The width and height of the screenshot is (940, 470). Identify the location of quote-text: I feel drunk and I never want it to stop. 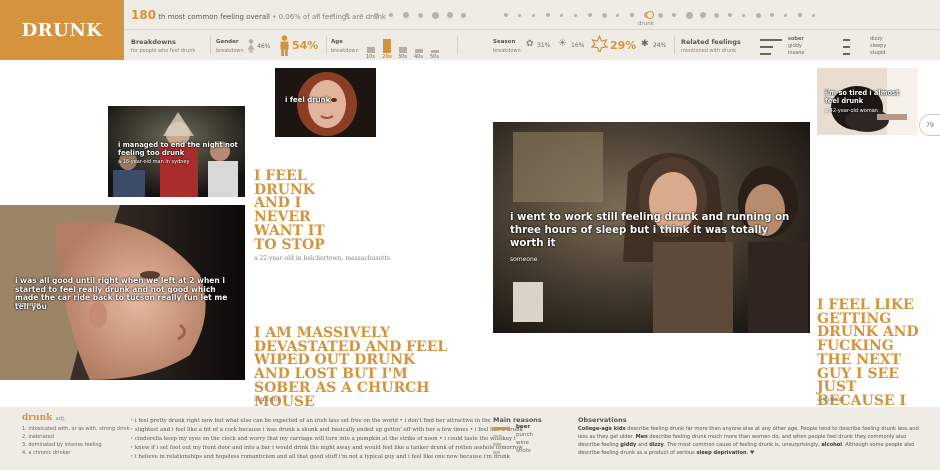
(289, 210).